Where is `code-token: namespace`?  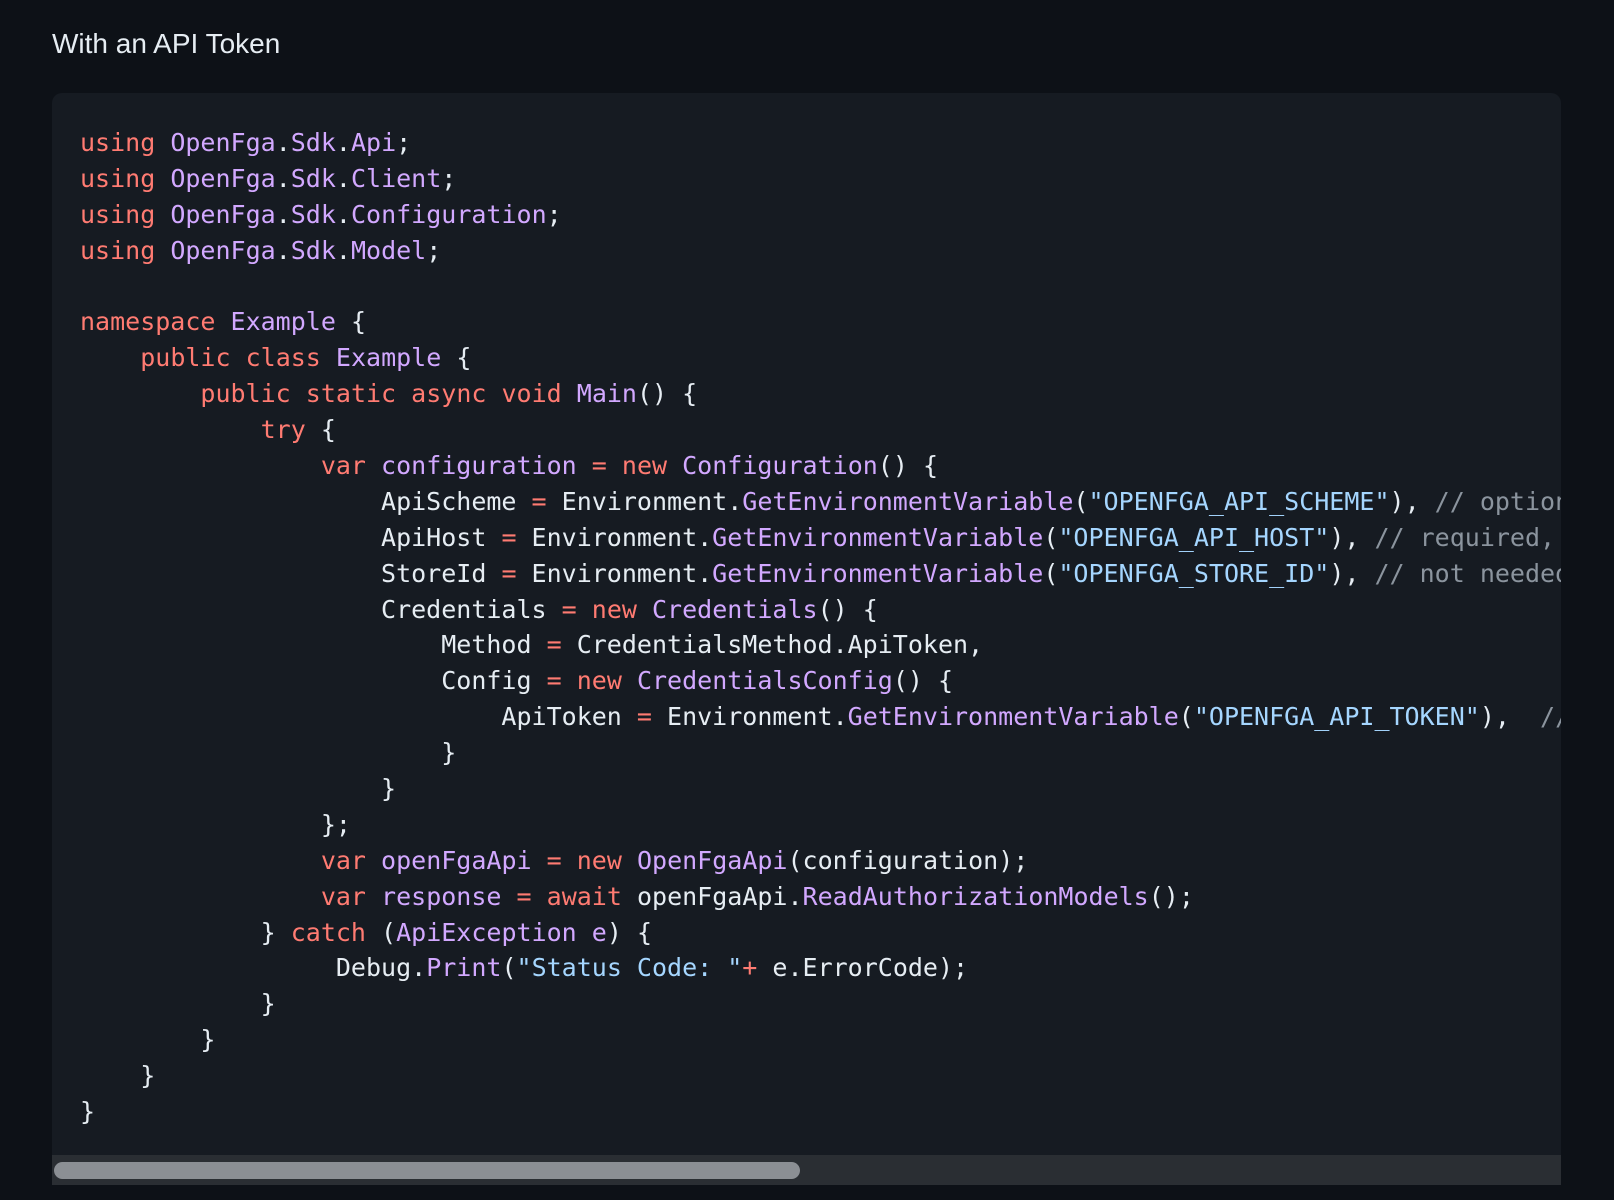 code-token: namespace is located at coordinates (148, 322).